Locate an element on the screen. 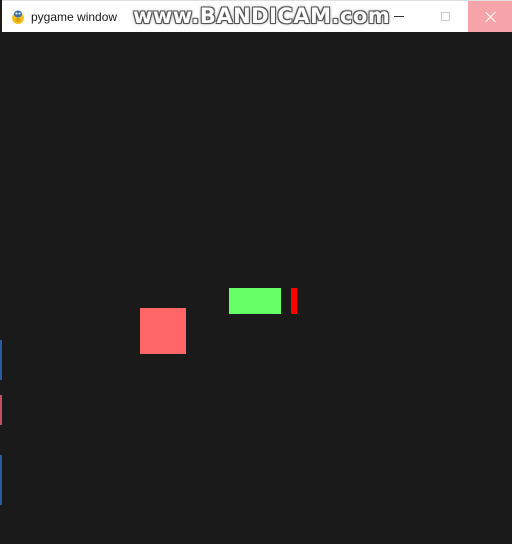 Image resolution: width=512 pixels, height=544 pixels. player-paddle is located at coordinates (255, 301).